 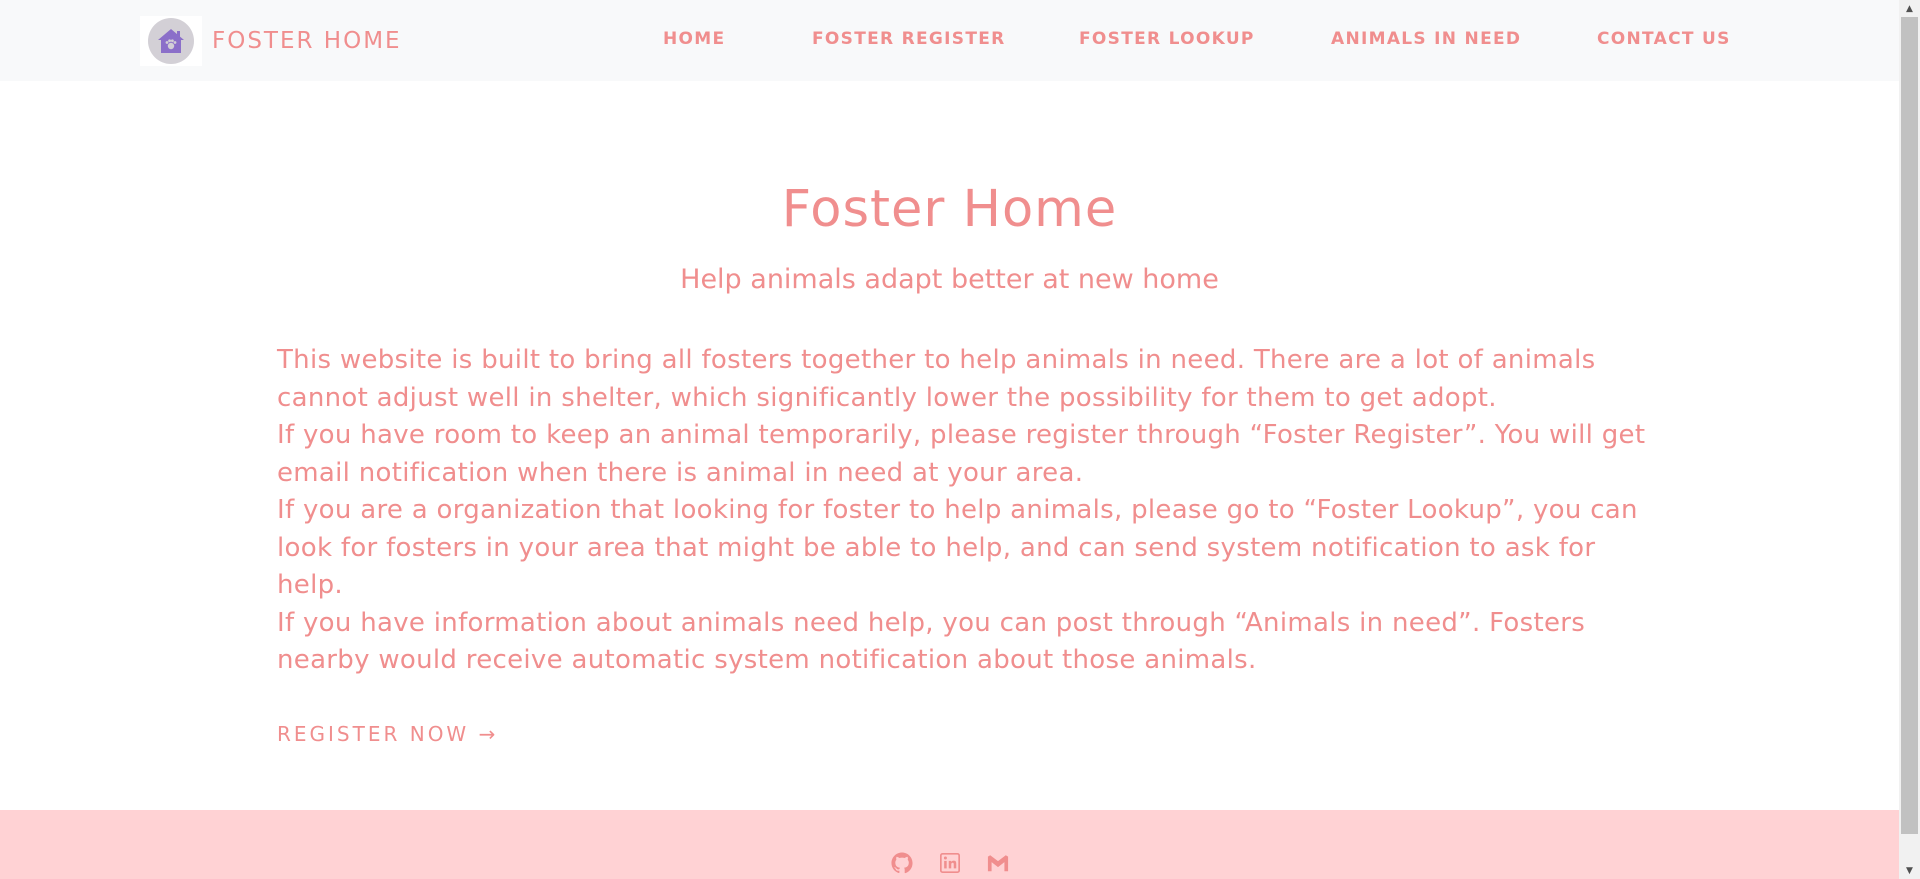 I want to click on page-title: Foster Home, so click(x=949, y=209).